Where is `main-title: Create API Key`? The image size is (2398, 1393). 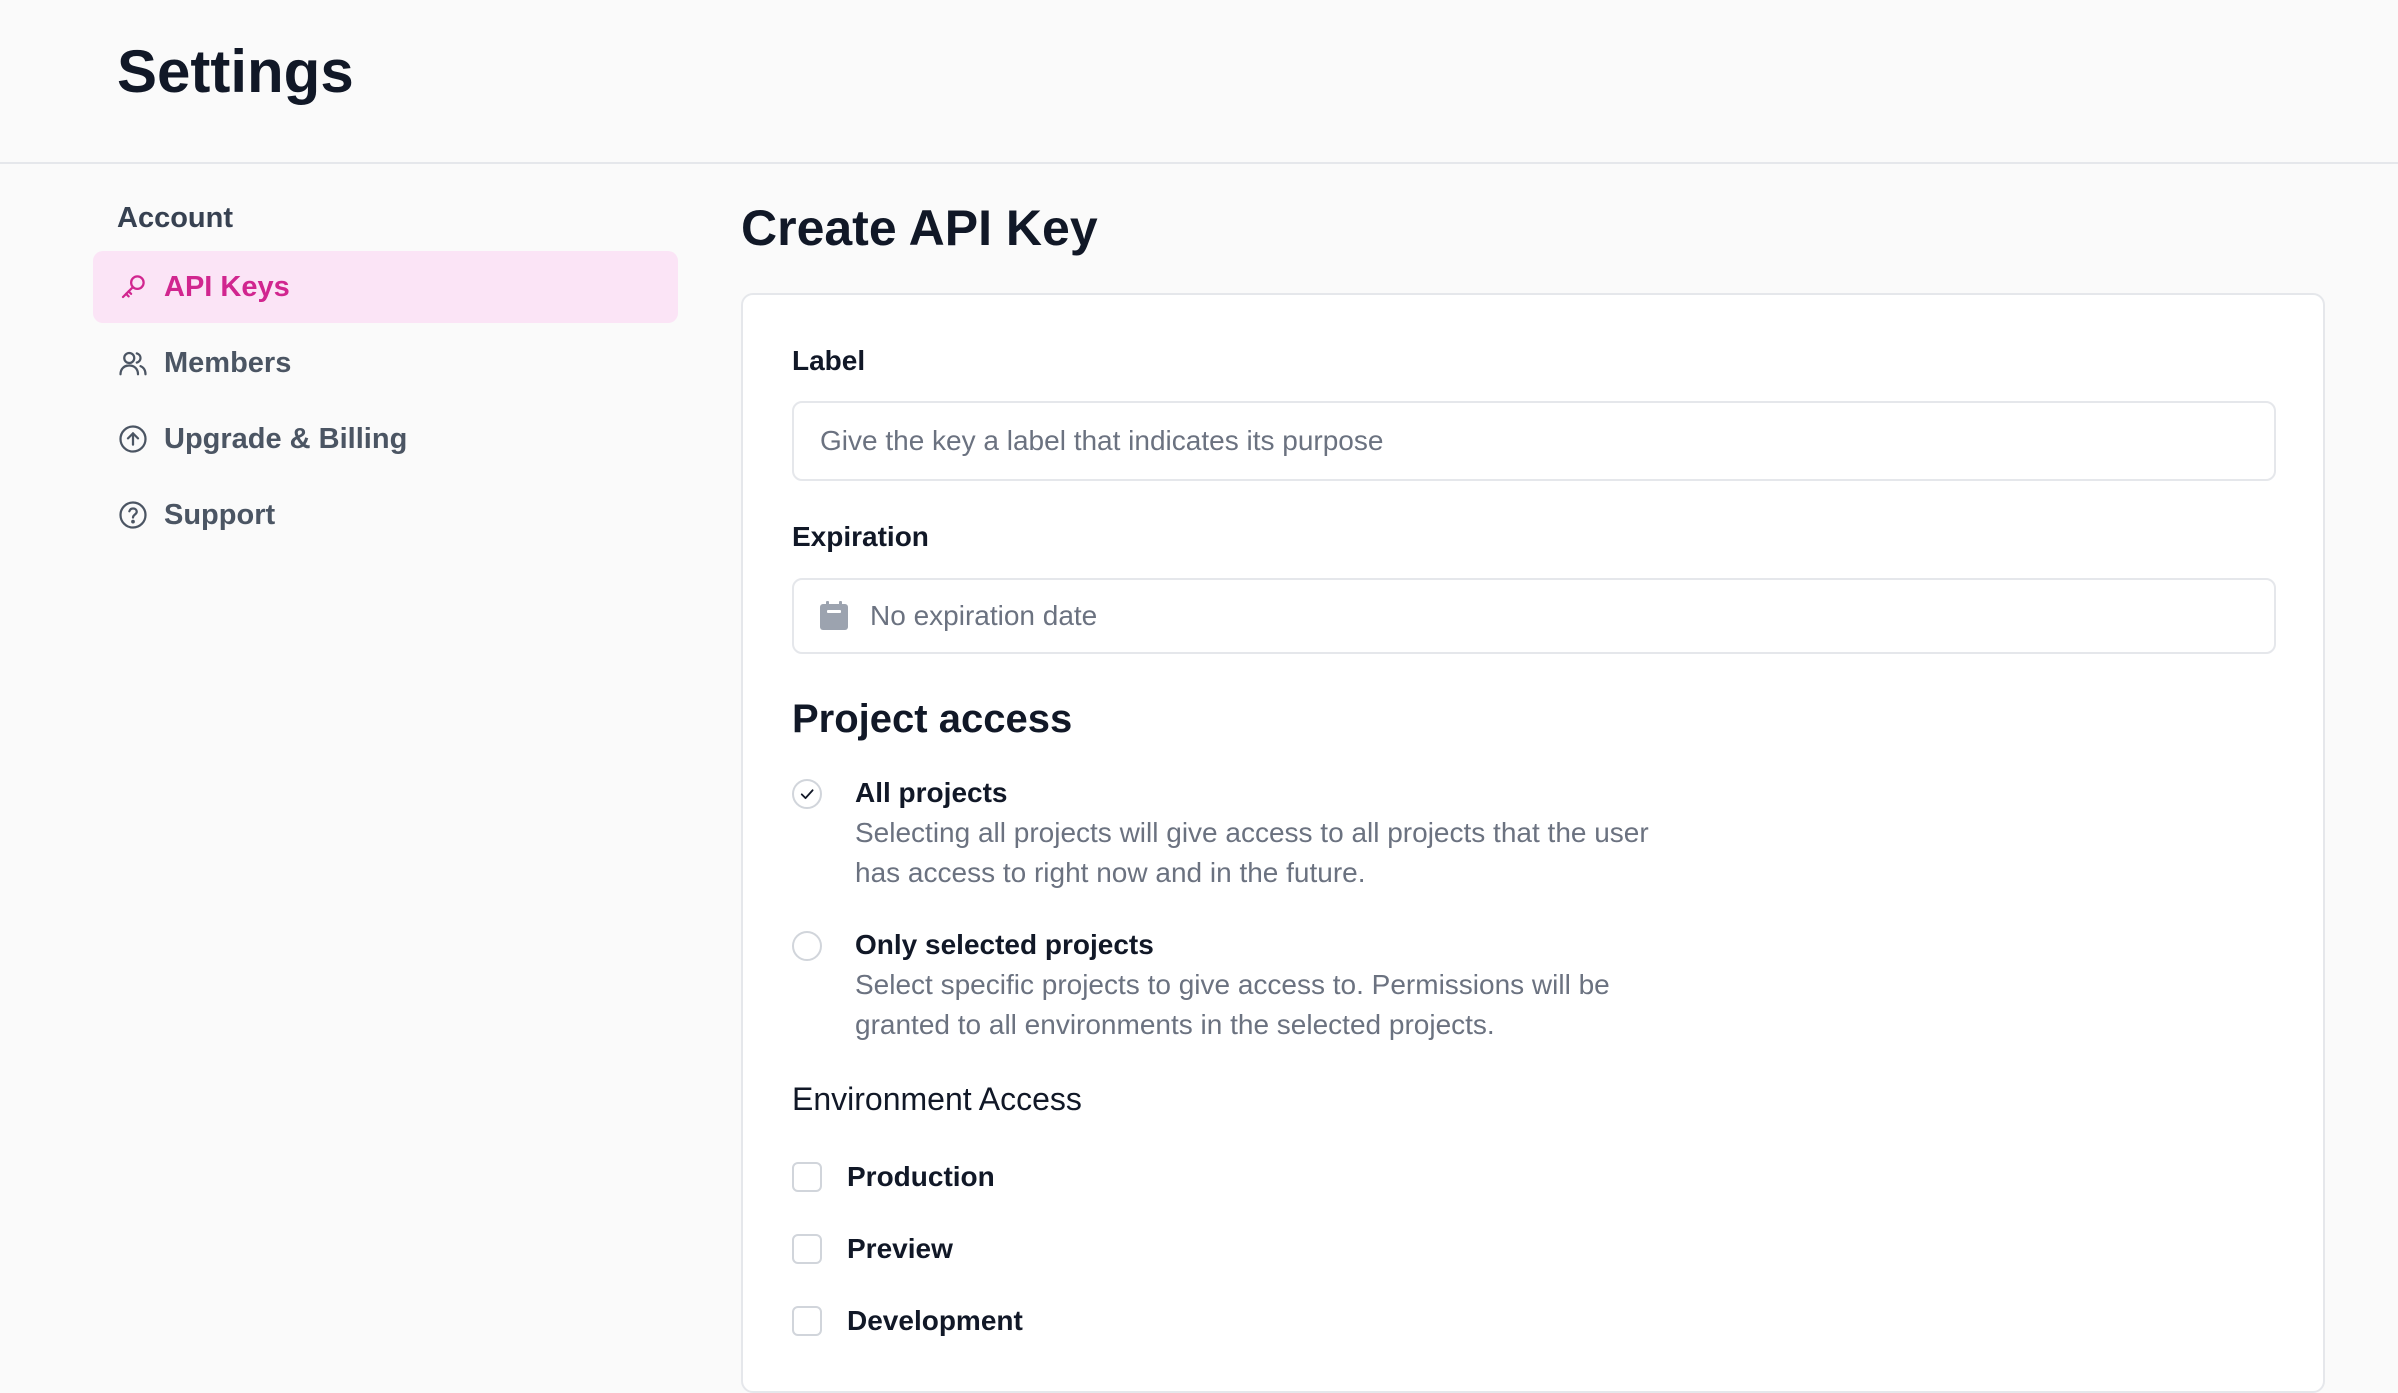
main-title: Create API Key is located at coordinates (919, 228).